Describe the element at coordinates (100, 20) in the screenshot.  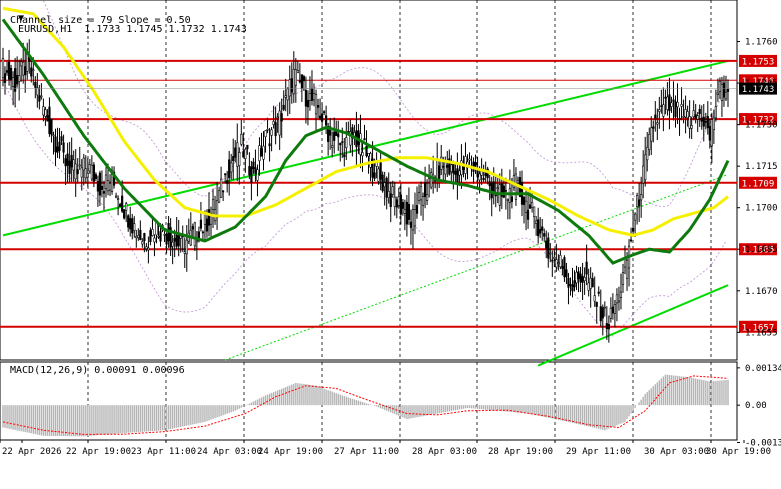
I see `indicator-info: Channel size = 79 Slope = 0.50` at that location.